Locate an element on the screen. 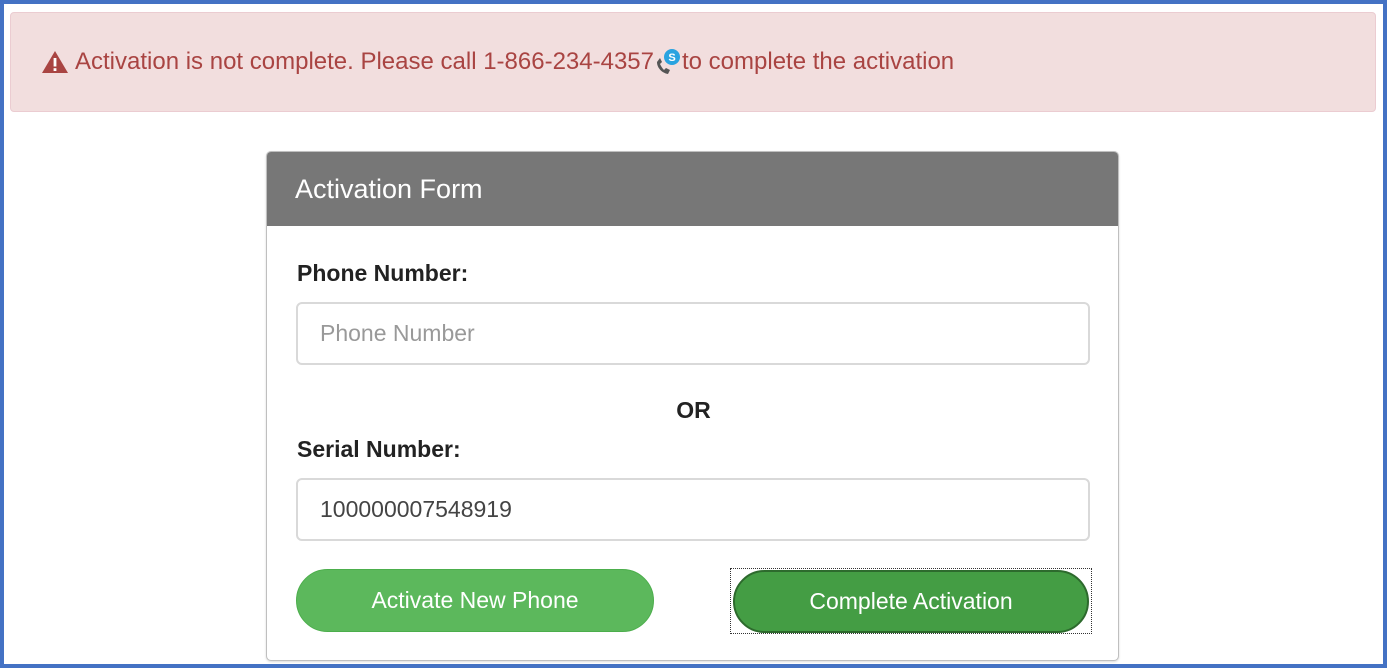  skype-phone-icon: S is located at coordinates (667, 62).